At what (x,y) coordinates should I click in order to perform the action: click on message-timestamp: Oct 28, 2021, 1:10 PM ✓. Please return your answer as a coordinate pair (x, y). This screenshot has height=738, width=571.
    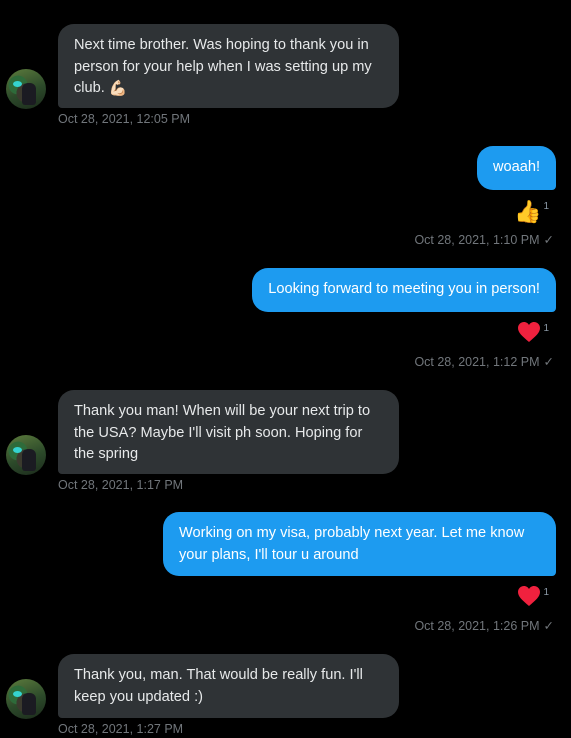
    Looking at the image, I should click on (484, 240).